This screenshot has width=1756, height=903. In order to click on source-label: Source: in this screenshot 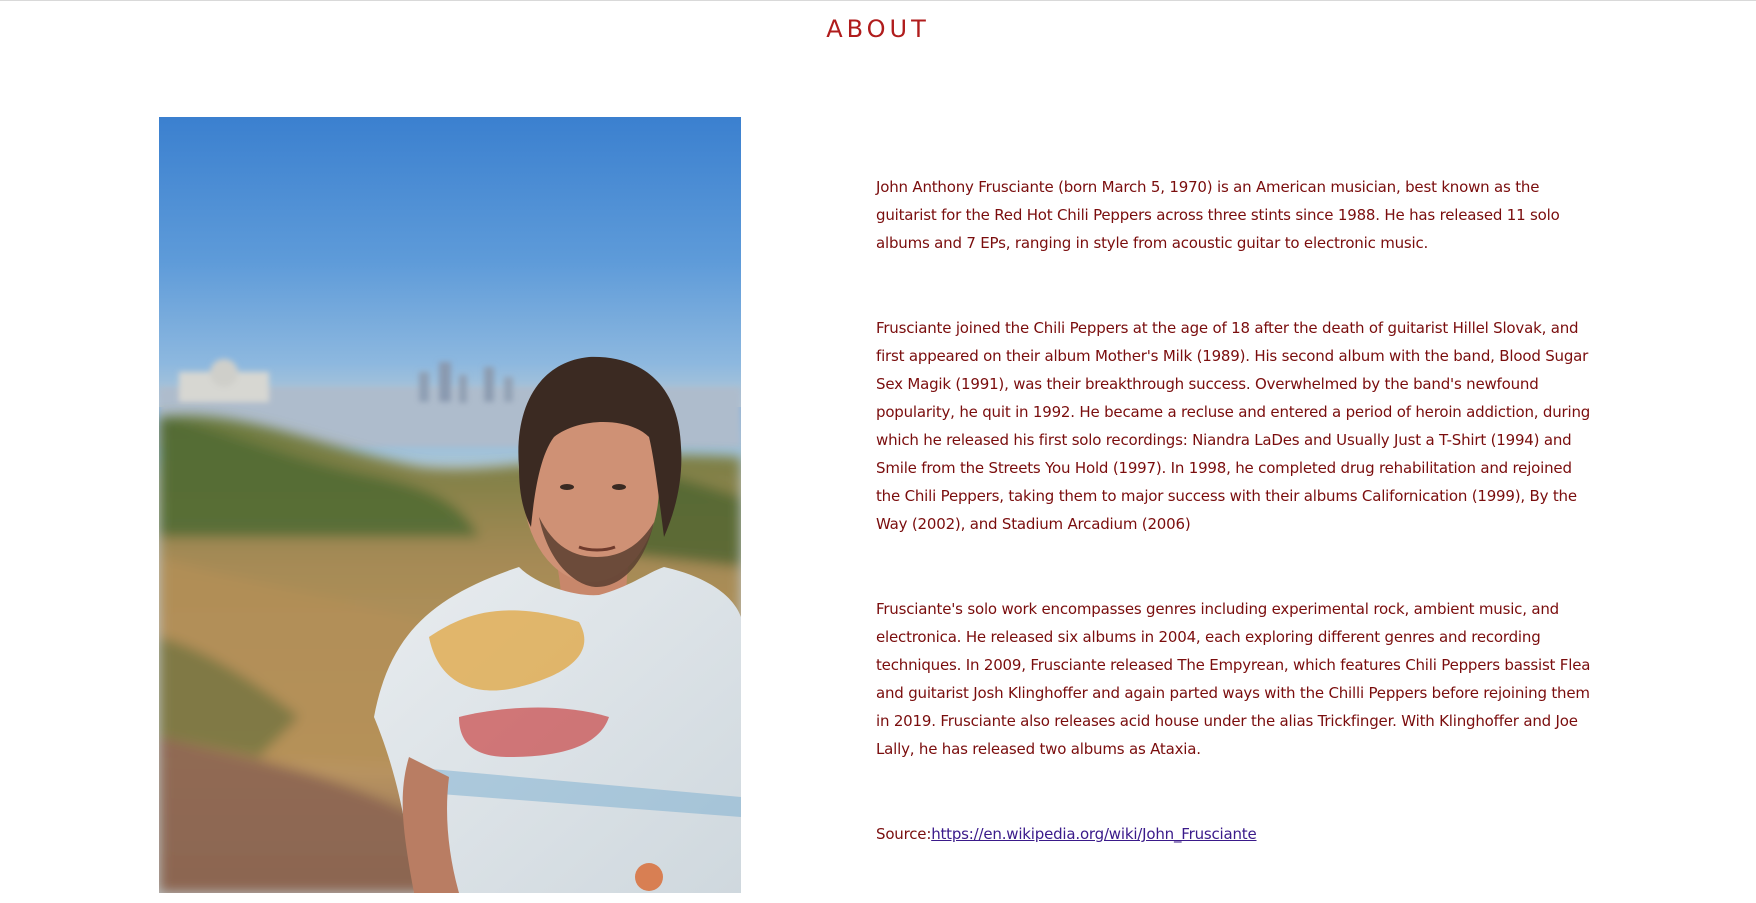, I will do `click(904, 834)`.